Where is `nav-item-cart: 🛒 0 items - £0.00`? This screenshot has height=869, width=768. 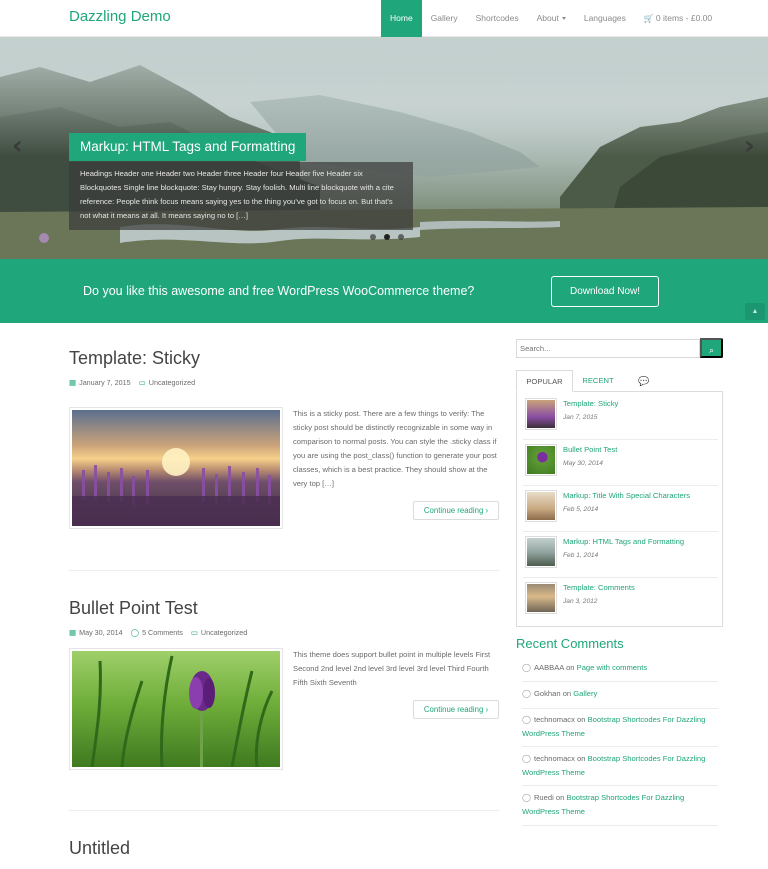
nav-item-cart: 🛒 0 items - £0.00 is located at coordinates (678, 18).